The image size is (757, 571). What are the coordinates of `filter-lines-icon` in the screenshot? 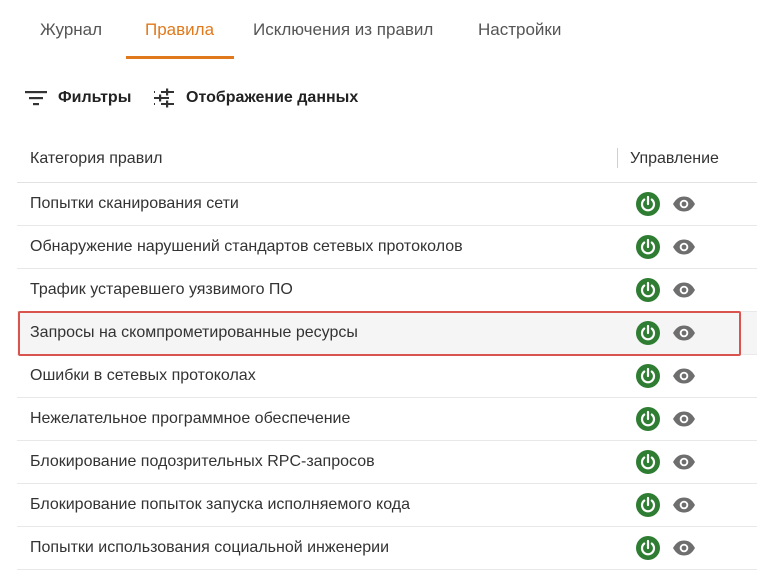 It's located at (36, 98).